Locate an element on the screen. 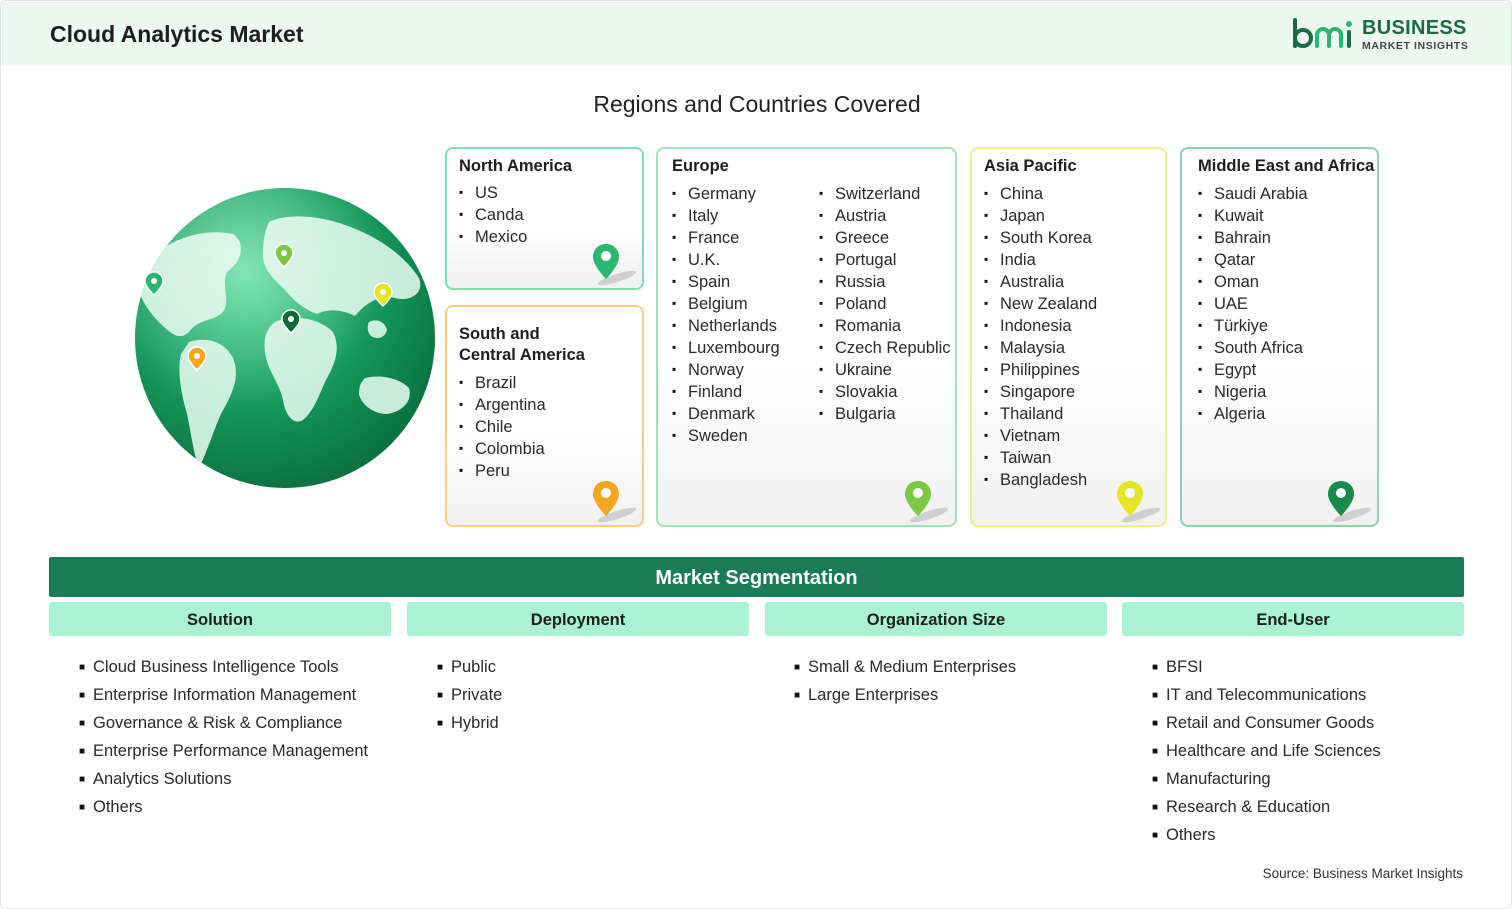  list-item: Argentina is located at coordinates (502, 405).